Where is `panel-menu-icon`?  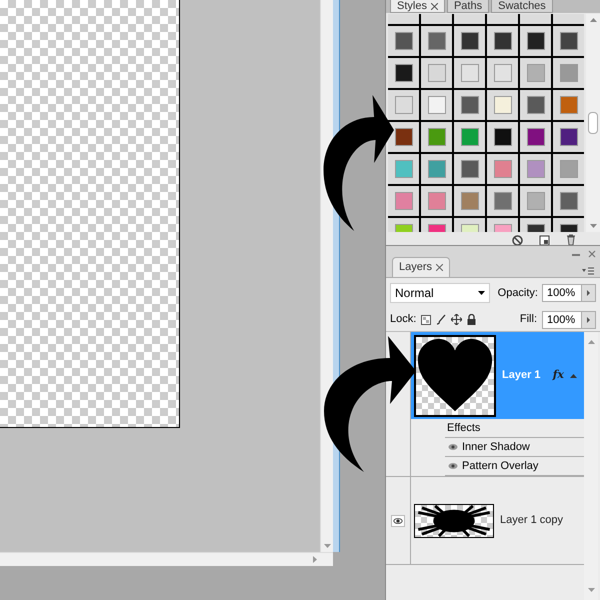
panel-menu-icon is located at coordinates (588, 271).